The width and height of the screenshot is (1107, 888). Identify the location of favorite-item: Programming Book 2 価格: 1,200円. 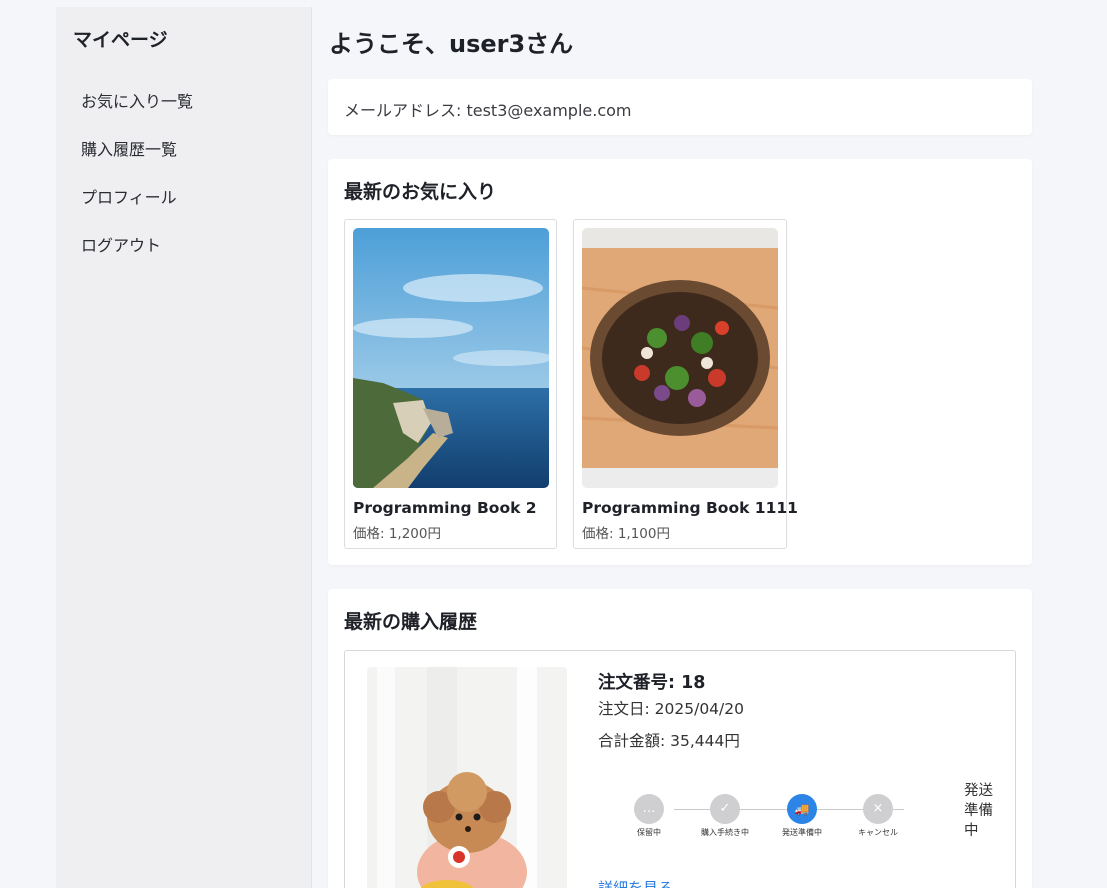
(450, 384).